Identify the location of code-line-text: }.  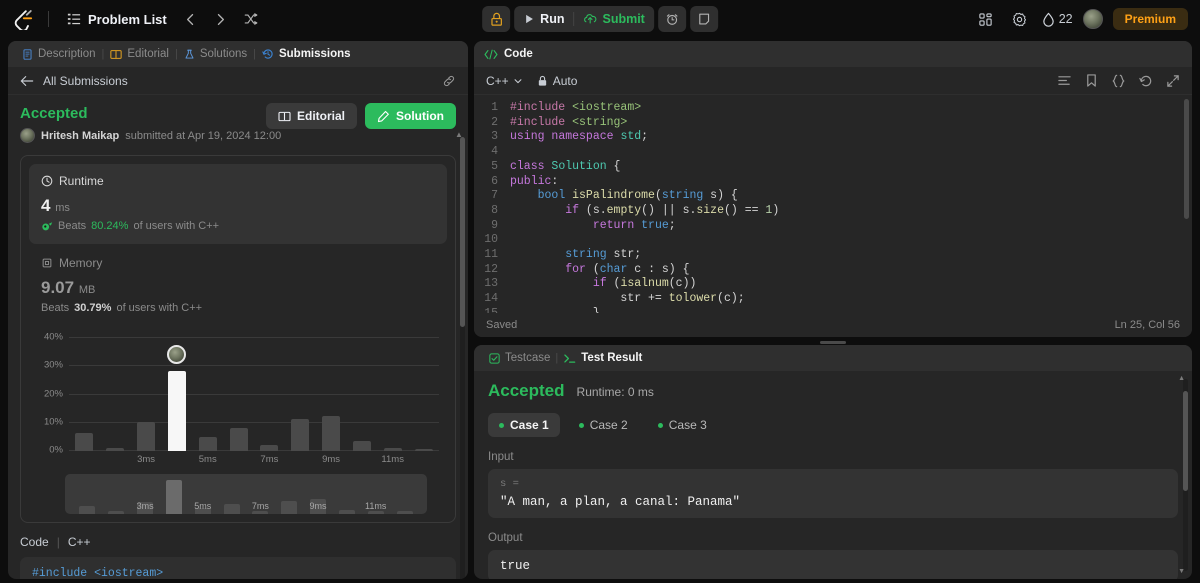
(555, 310).